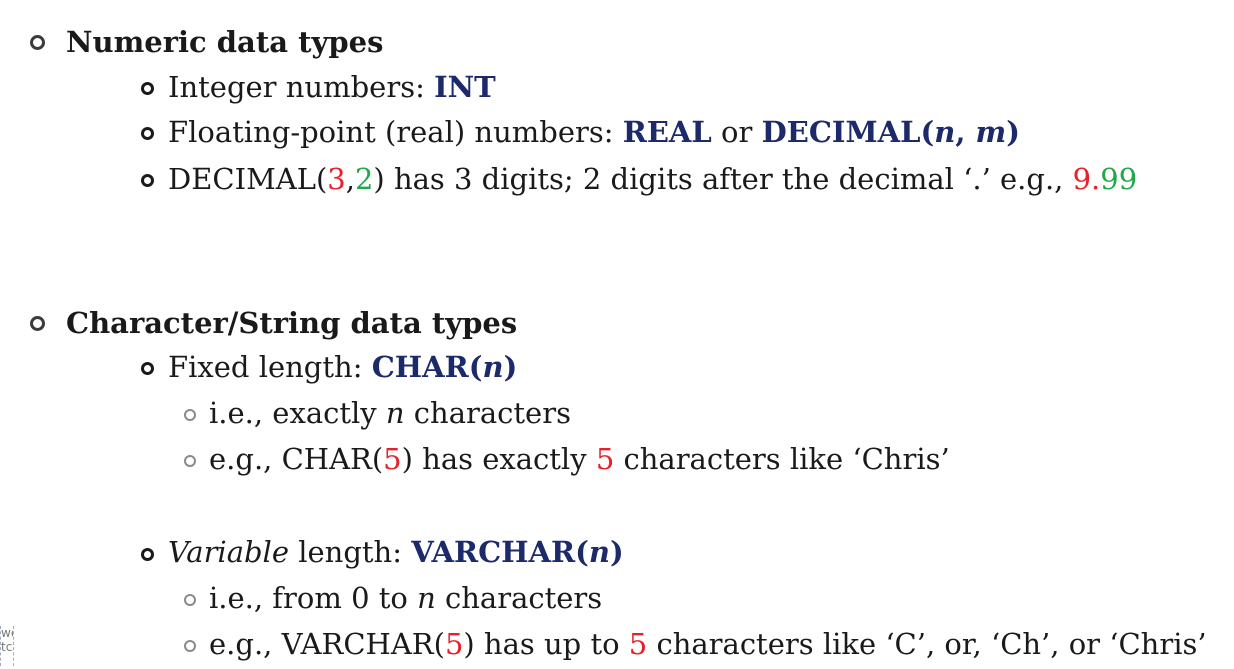 Image resolution: width=1234 pixels, height=669 pixels. What do you see at coordinates (332, 87) in the screenshot?
I see `integer-line: Integer numbers: INT` at bounding box center [332, 87].